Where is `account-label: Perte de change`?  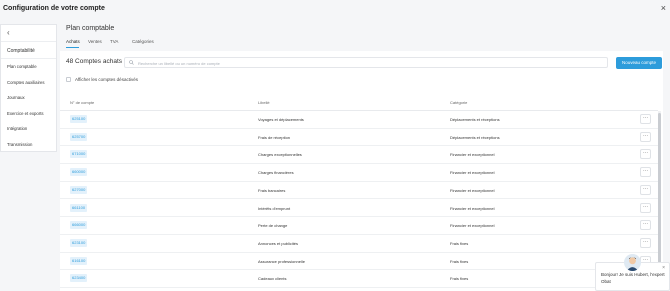 account-label: Perte de change is located at coordinates (273, 226).